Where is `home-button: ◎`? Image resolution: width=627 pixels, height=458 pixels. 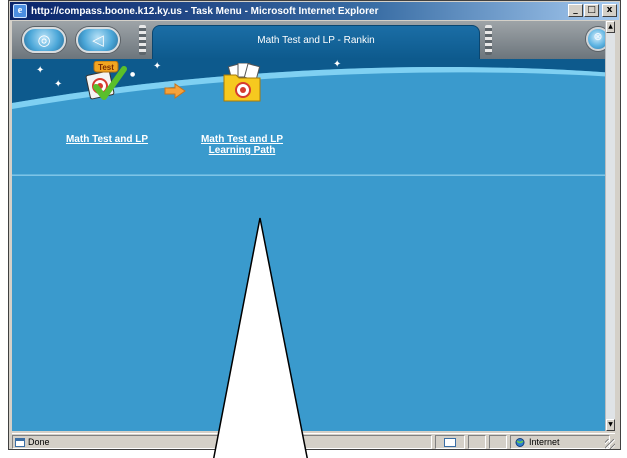 home-button: ◎ is located at coordinates (44, 40).